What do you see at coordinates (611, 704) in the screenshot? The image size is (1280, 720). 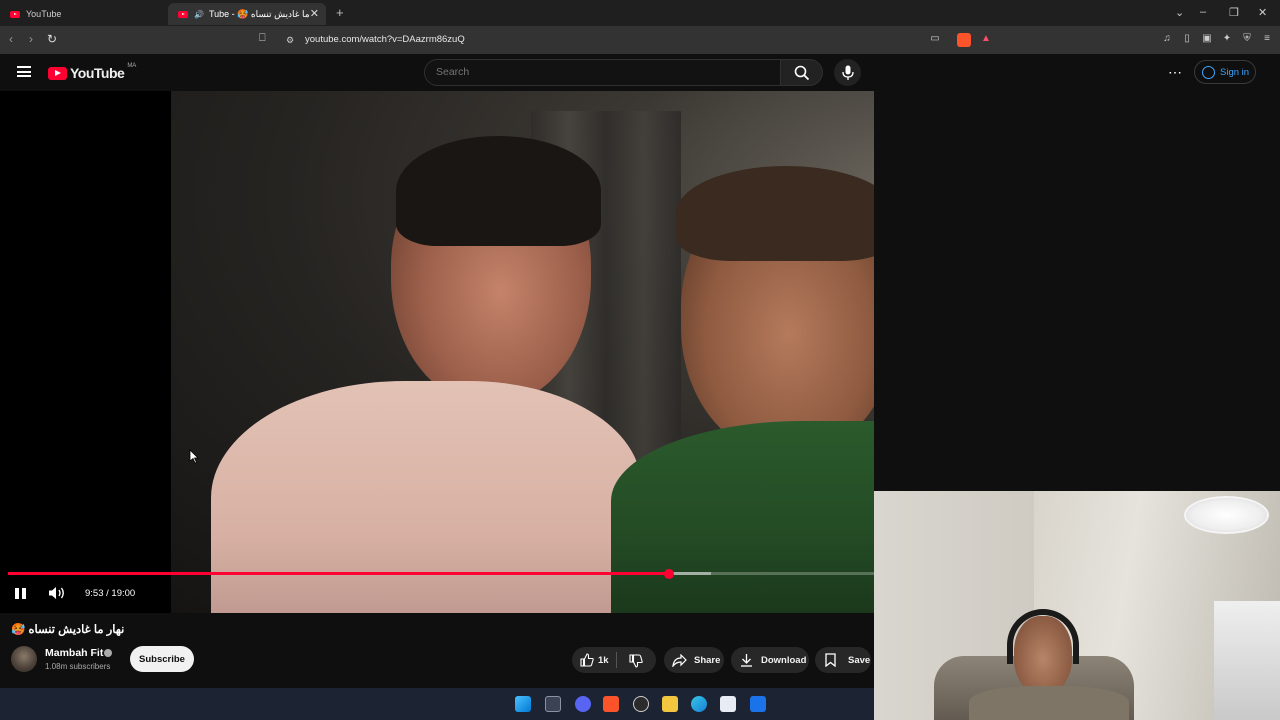 I see `brave-browser-icon` at bounding box center [611, 704].